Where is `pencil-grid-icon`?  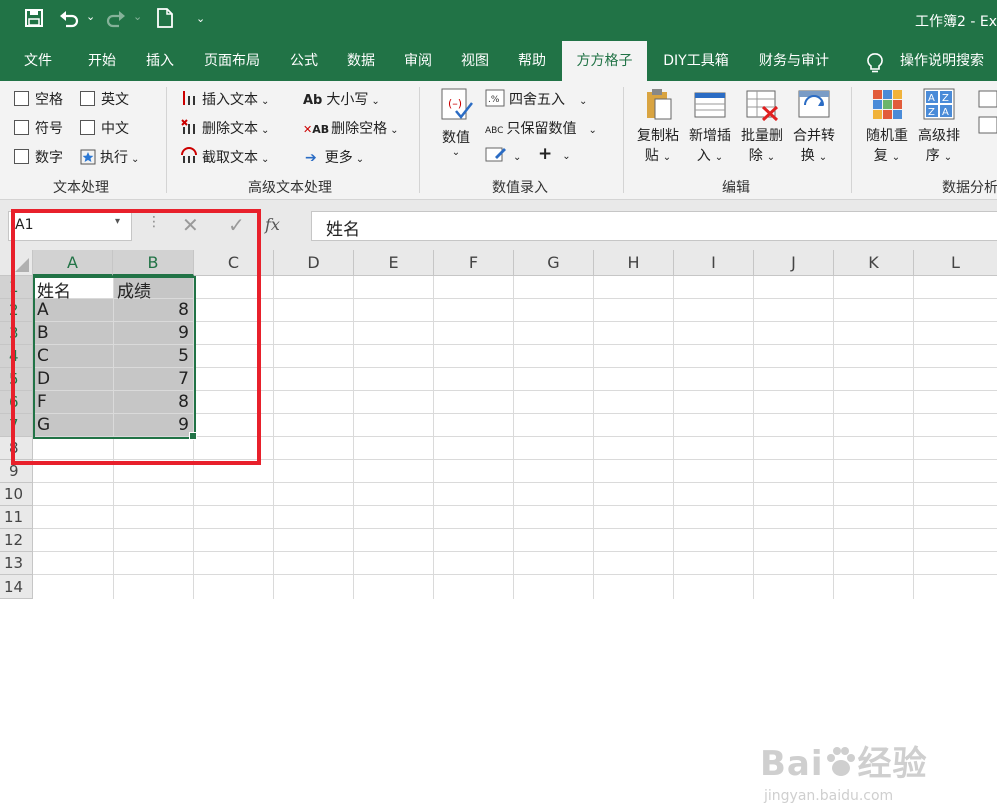
pencil-grid-icon is located at coordinates (495, 154).